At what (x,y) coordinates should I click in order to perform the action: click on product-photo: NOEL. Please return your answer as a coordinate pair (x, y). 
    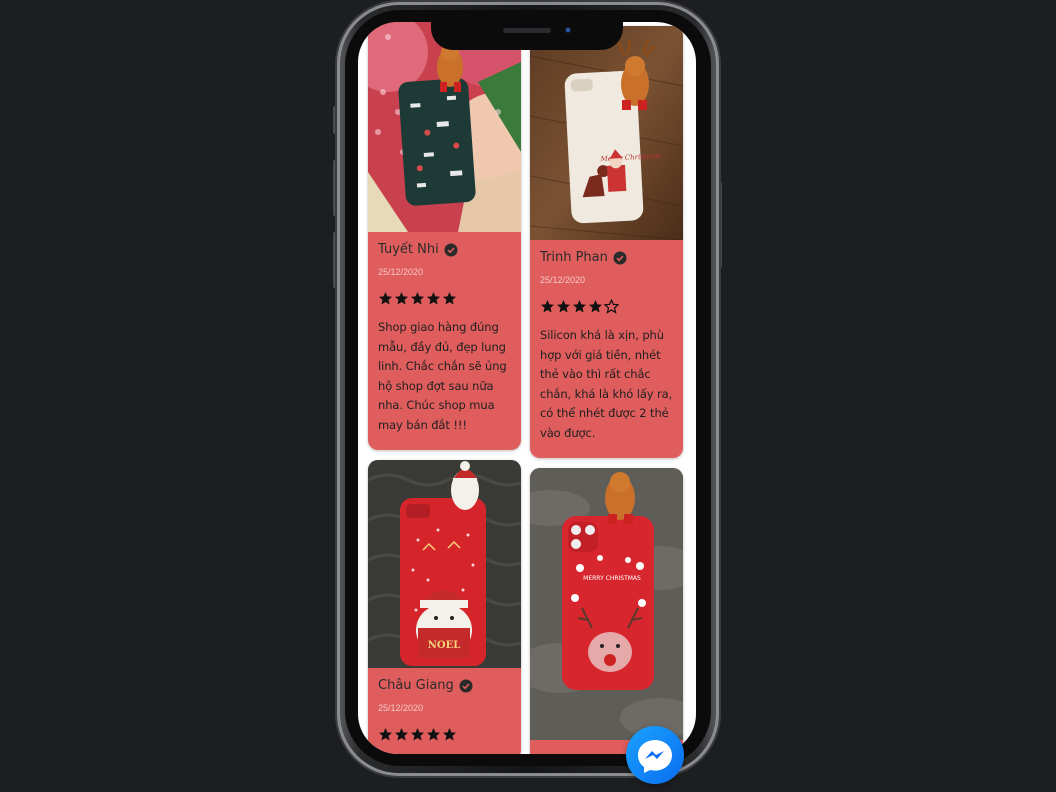
    Looking at the image, I should click on (444, 564).